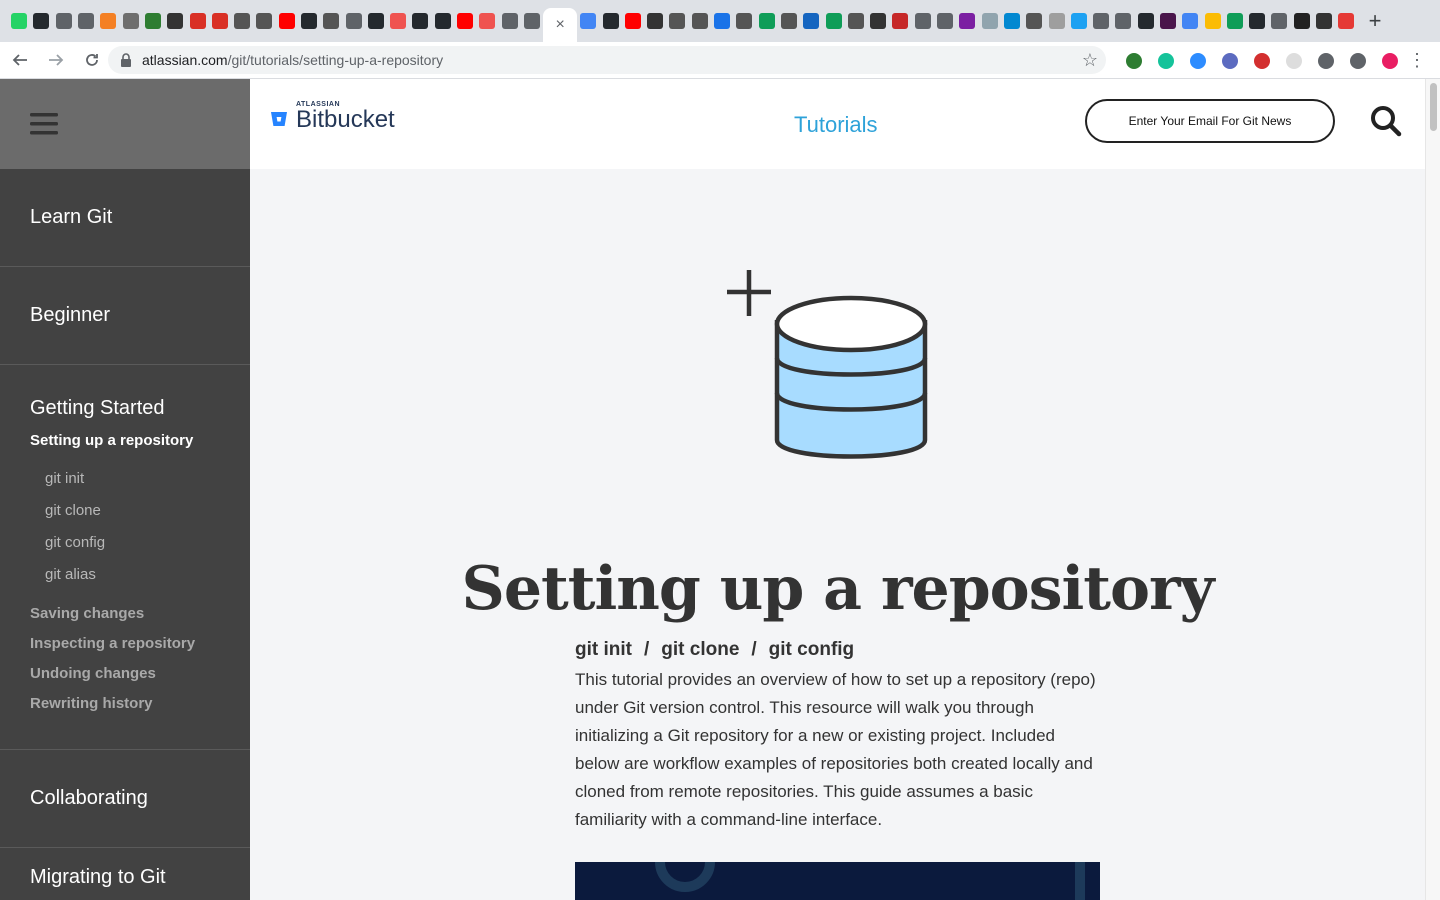 This screenshot has width=1440, height=900. Describe the element at coordinates (837, 881) in the screenshot. I see `video-thumbnail` at that location.